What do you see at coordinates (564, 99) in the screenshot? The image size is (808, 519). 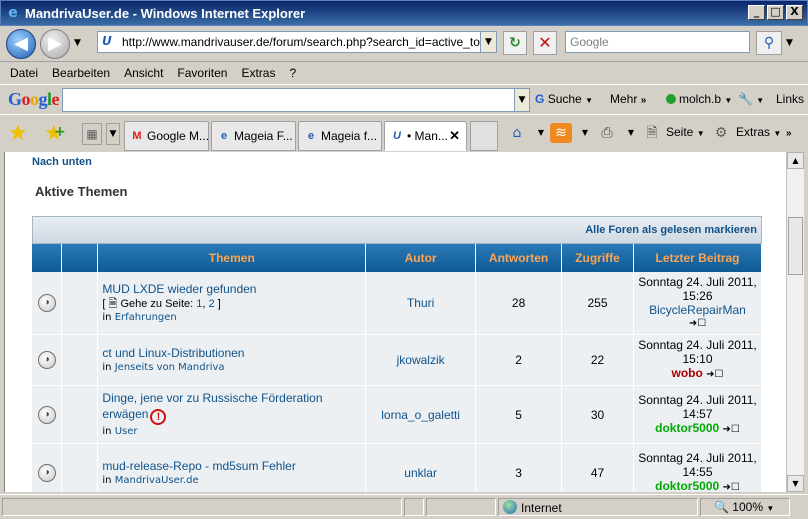 I see `google-search-button: G Suche ▼` at bounding box center [564, 99].